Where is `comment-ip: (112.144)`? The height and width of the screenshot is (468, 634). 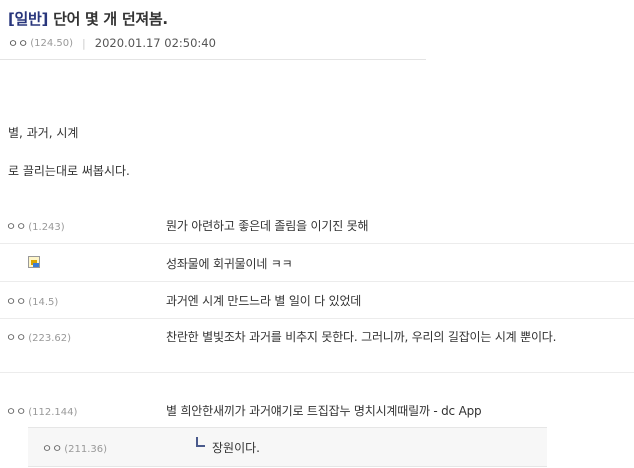 comment-ip: (112.144) is located at coordinates (53, 412).